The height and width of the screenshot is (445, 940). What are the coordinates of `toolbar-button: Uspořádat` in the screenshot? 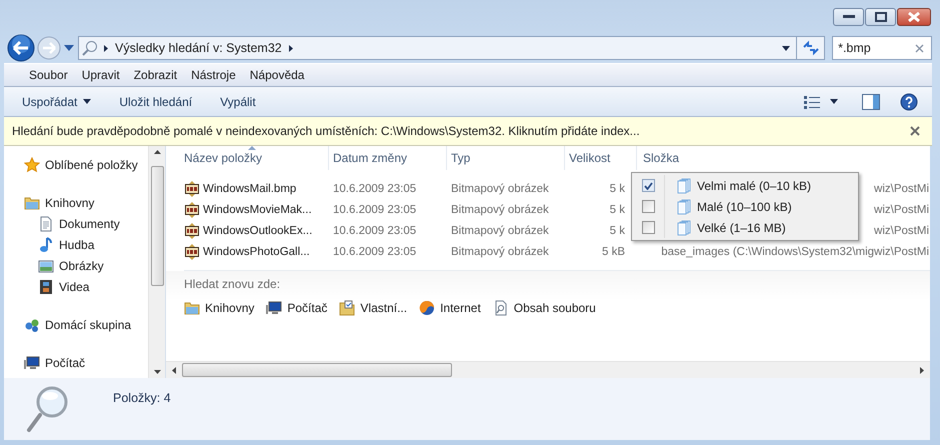 It's located at (61, 101).